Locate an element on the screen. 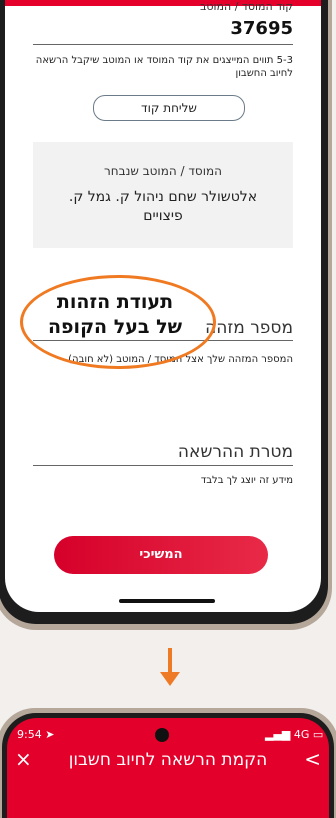  fund-code-value: 37695 is located at coordinates (261, 28).